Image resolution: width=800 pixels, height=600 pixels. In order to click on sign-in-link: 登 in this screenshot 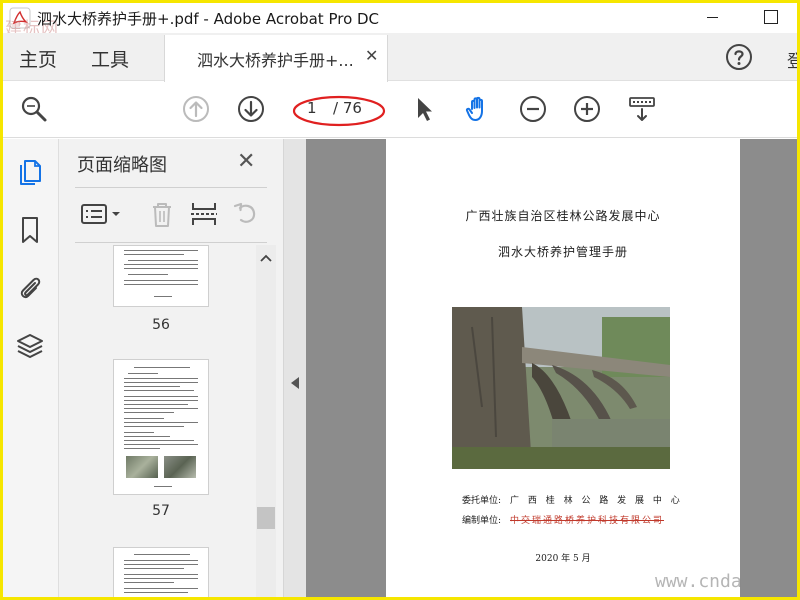, I will do `click(792, 59)`.